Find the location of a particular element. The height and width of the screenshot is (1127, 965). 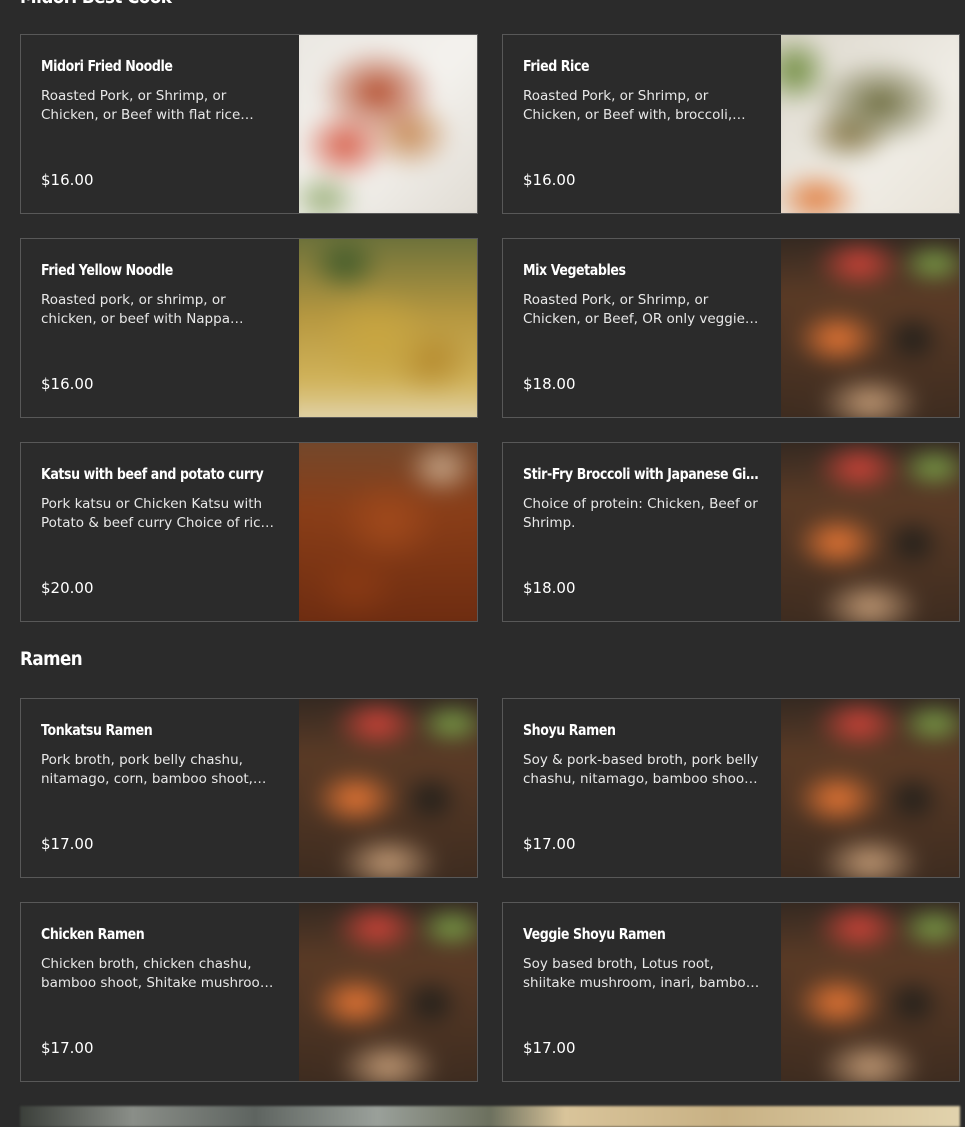

item-name: Tonkatsu Ramen is located at coordinates (97, 730).